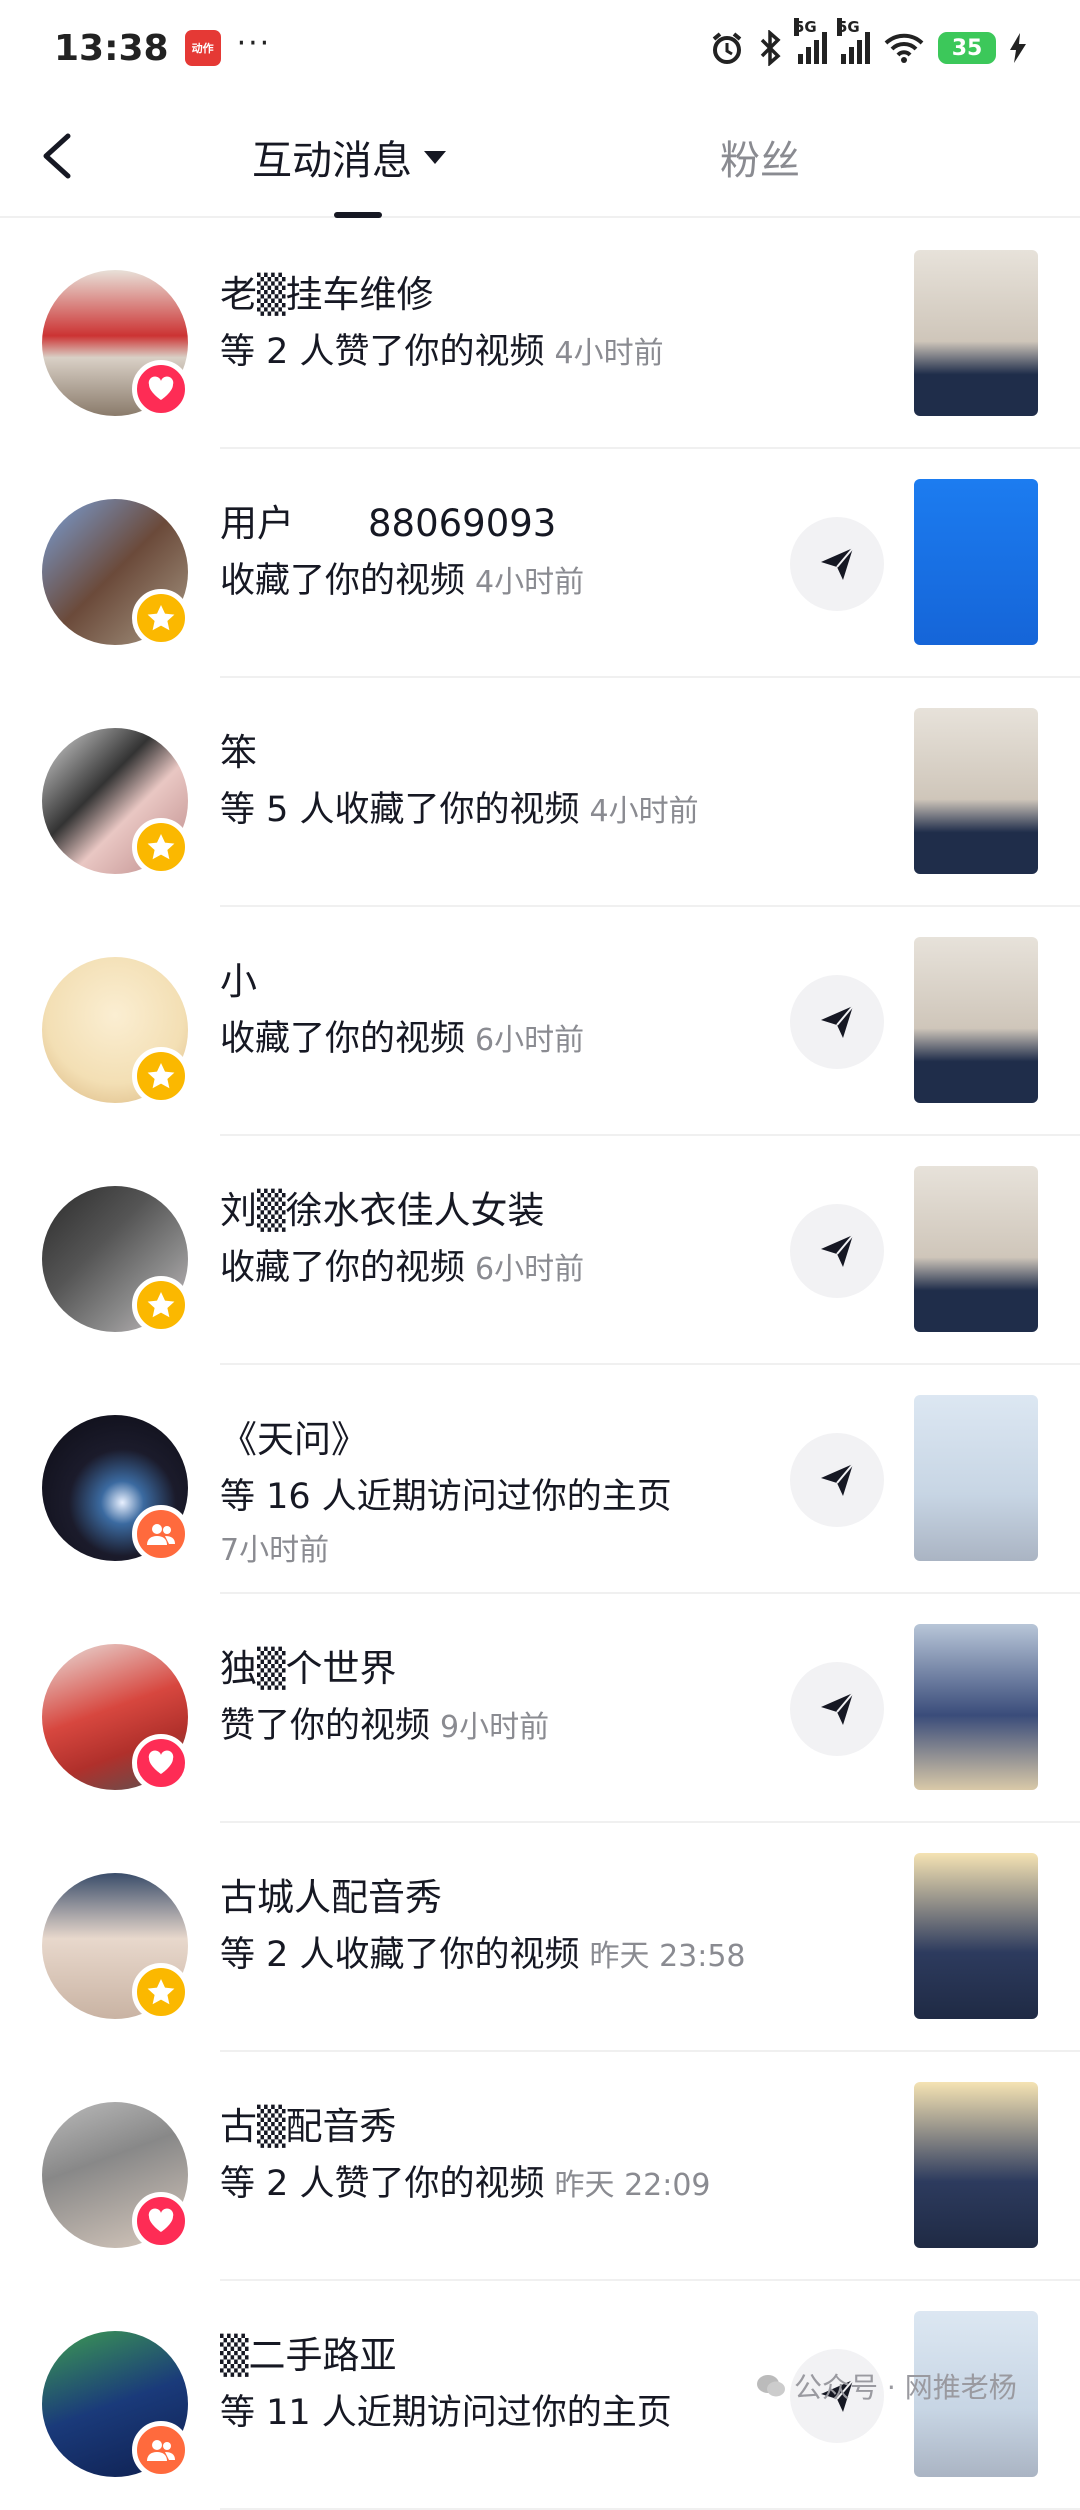 The height and width of the screenshot is (2510, 1080). I want to click on notification-text: 刘▒徐水衣佳人女装 收藏了你的视频 6小时前, so click(490, 1241).